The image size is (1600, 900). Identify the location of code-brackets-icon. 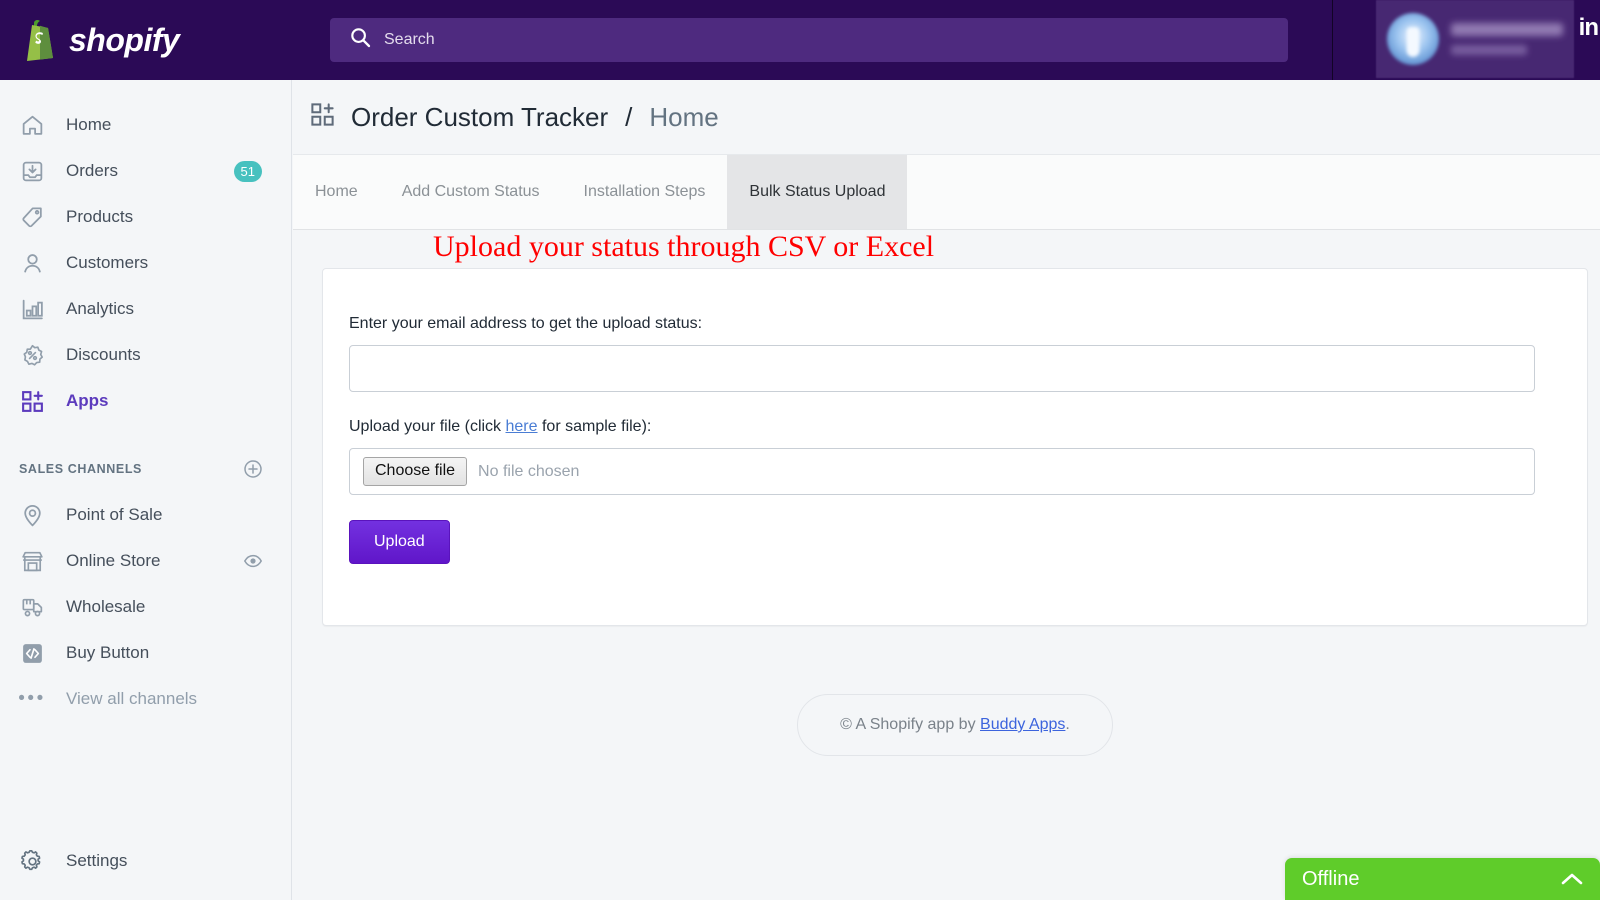
(32, 653).